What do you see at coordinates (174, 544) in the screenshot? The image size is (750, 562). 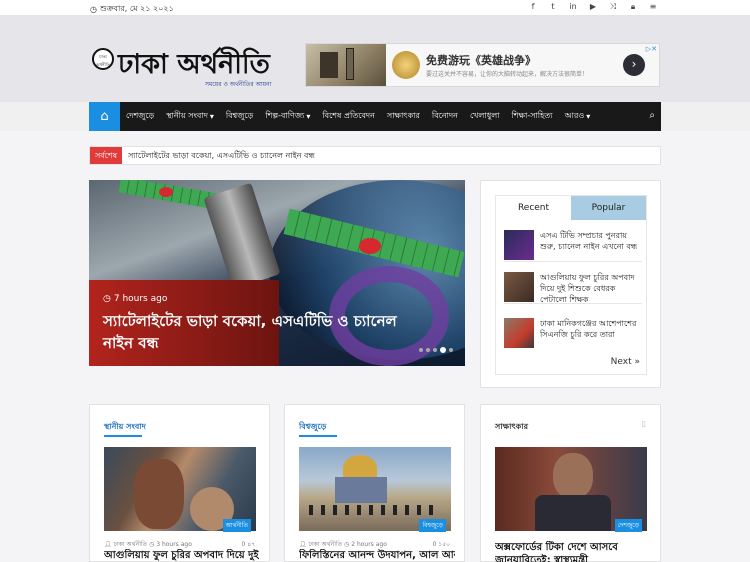 I see `card-time: 3 hours ago` at bounding box center [174, 544].